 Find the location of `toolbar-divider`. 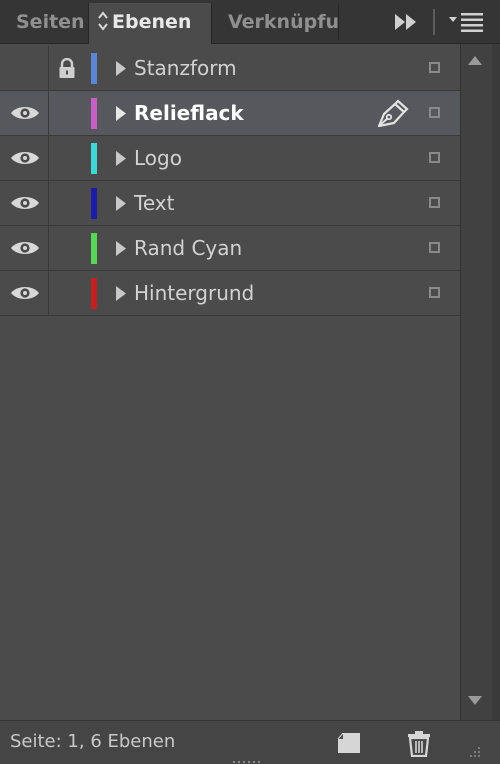

toolbar-divider is located at coordinates (434, 22).